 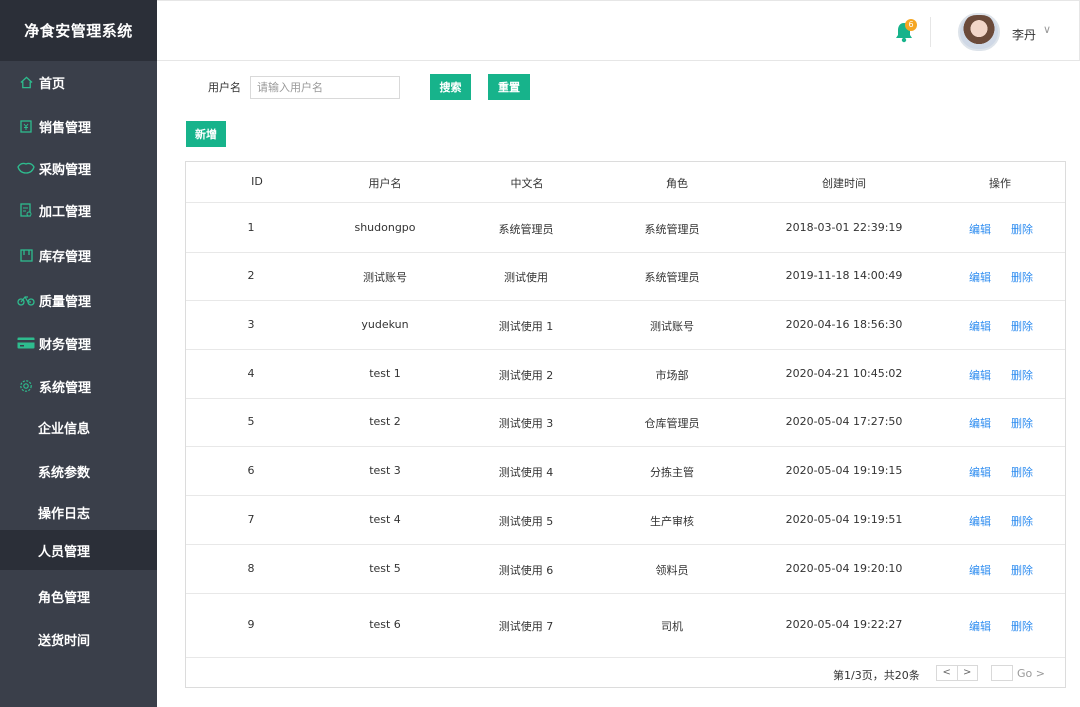 I want to click on cell-role: 市场部, so click(x=672, y=375).